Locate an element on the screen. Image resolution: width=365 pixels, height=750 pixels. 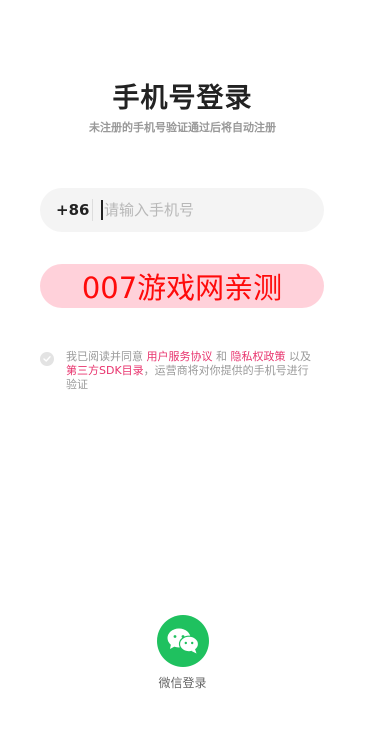
agreement-and2: 以及 is located at coordinates (298, 356).